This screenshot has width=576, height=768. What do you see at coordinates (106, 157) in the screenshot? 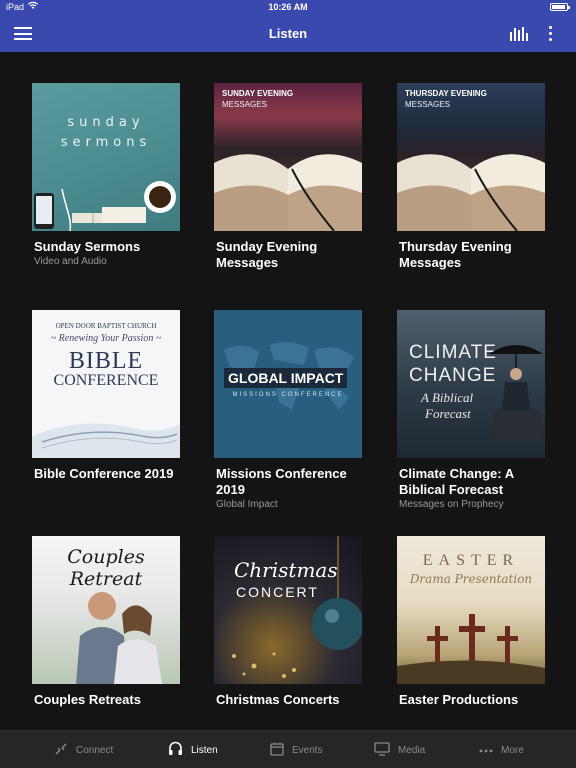
I see `series-artwork: sunday sermons` at bounding box center [106, 157].